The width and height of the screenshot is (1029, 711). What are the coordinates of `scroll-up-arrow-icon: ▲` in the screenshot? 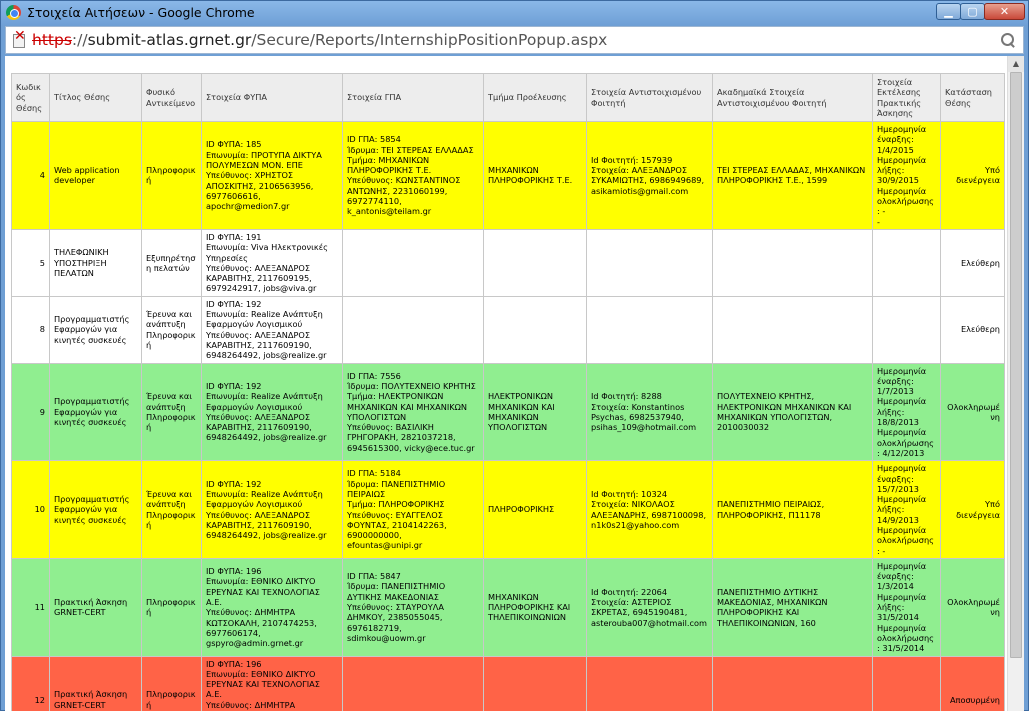 It's located at (1016, 64).